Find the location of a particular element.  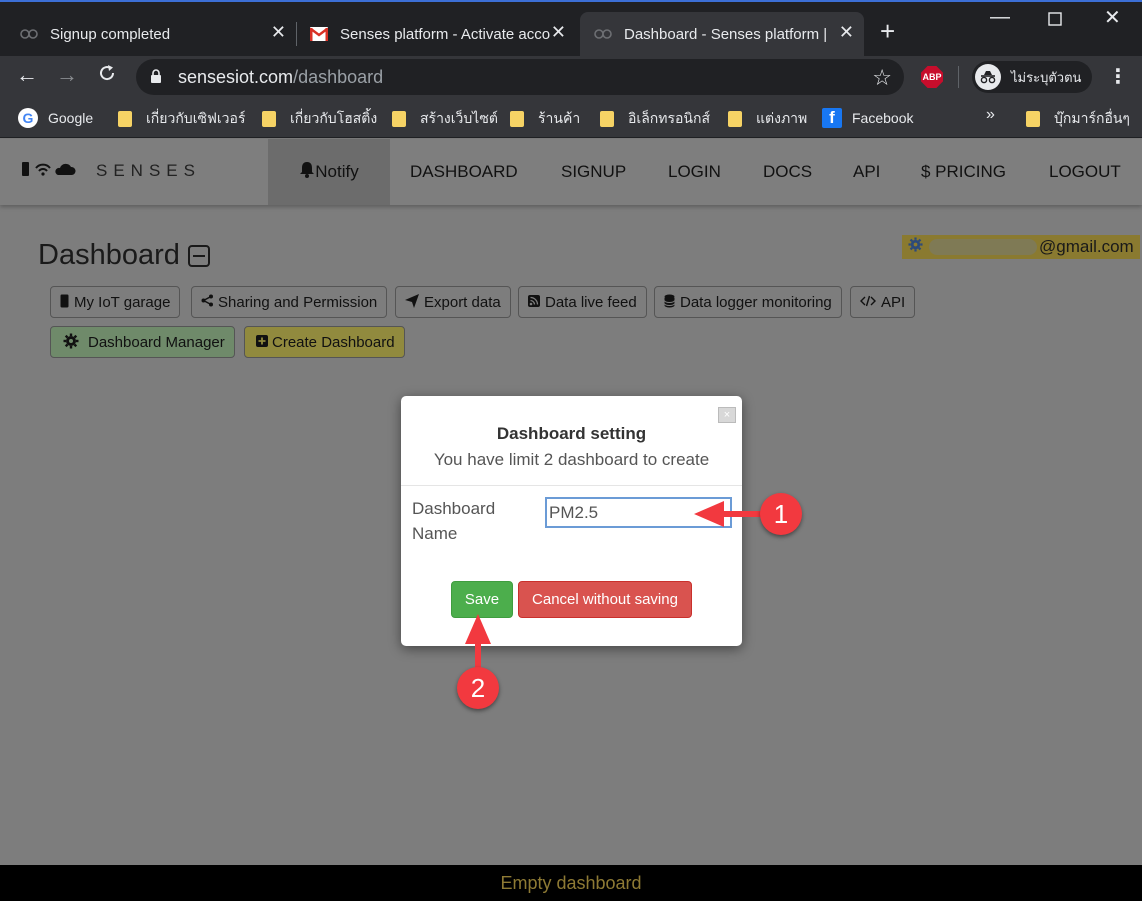

modal-title: Dashboard setting is located at coordinates (571, 433).